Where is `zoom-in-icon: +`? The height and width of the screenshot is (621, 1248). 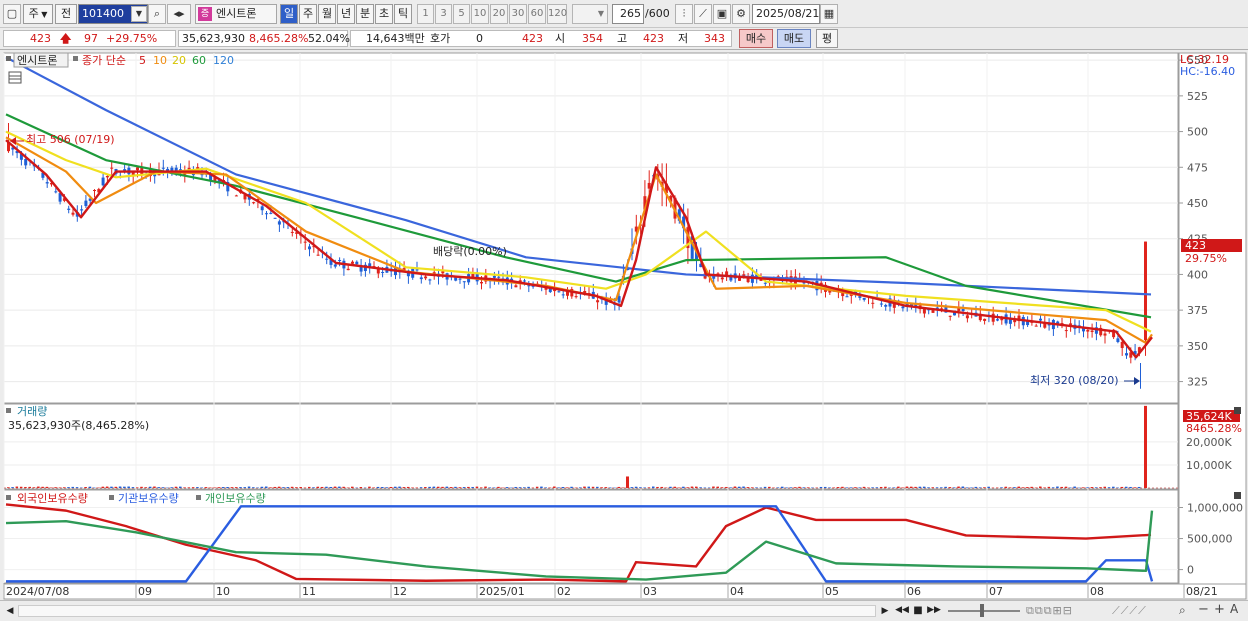
zoom-in-icon: + is located at coordinates (1219, 609).